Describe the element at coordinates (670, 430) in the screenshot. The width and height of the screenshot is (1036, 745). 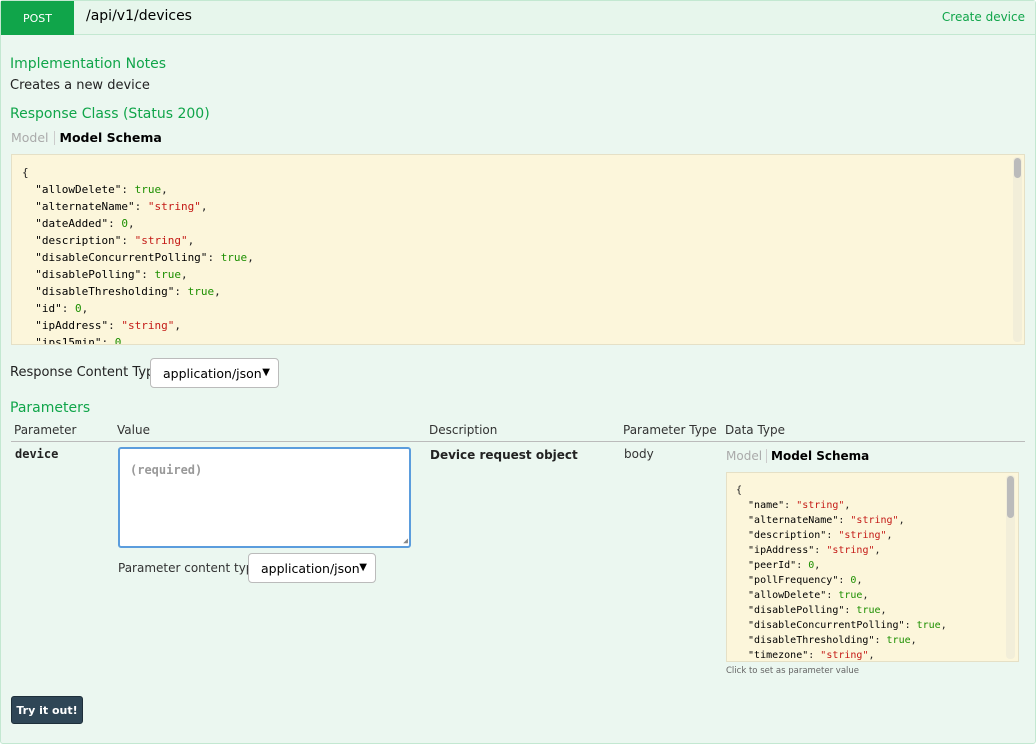
I see `column-header-parameter-type: Parameter Type` at that location.